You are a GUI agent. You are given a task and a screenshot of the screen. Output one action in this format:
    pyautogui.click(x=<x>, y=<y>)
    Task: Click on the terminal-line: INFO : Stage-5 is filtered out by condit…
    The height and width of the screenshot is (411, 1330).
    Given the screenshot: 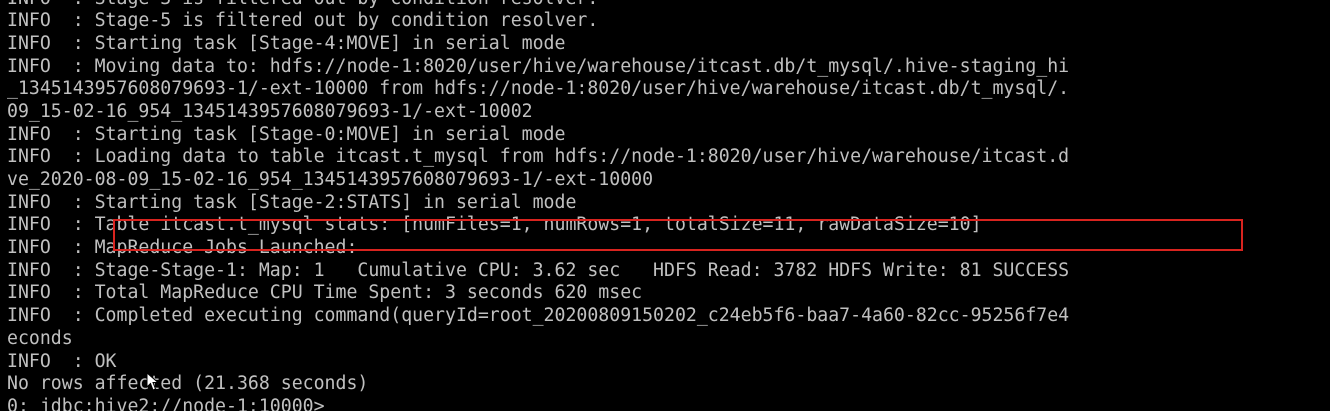 What is the action you would take?
    pyautogui.click(x=303, y=21)
    